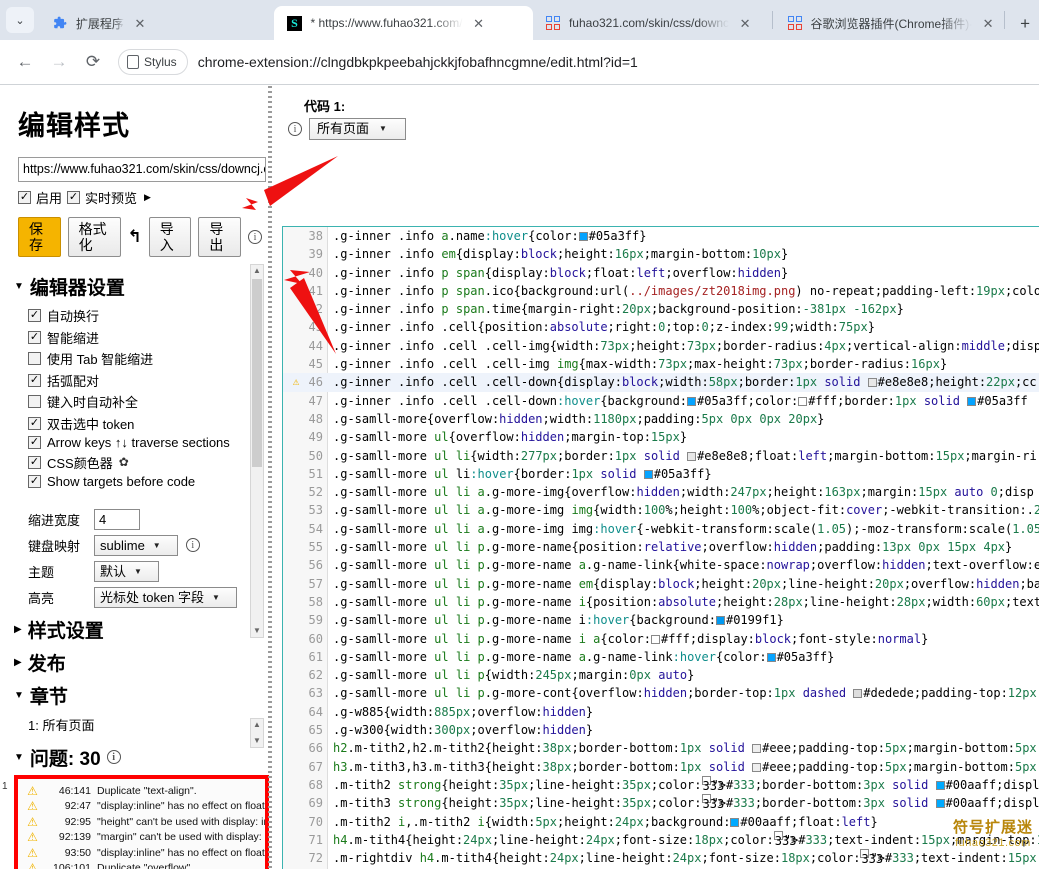 The width and height of the screenshot is (1039, 869). Describe the element at coordinates (157, 23) in the screenshot. I see `tab-extensions: 扩展程序 ✕` at that location.